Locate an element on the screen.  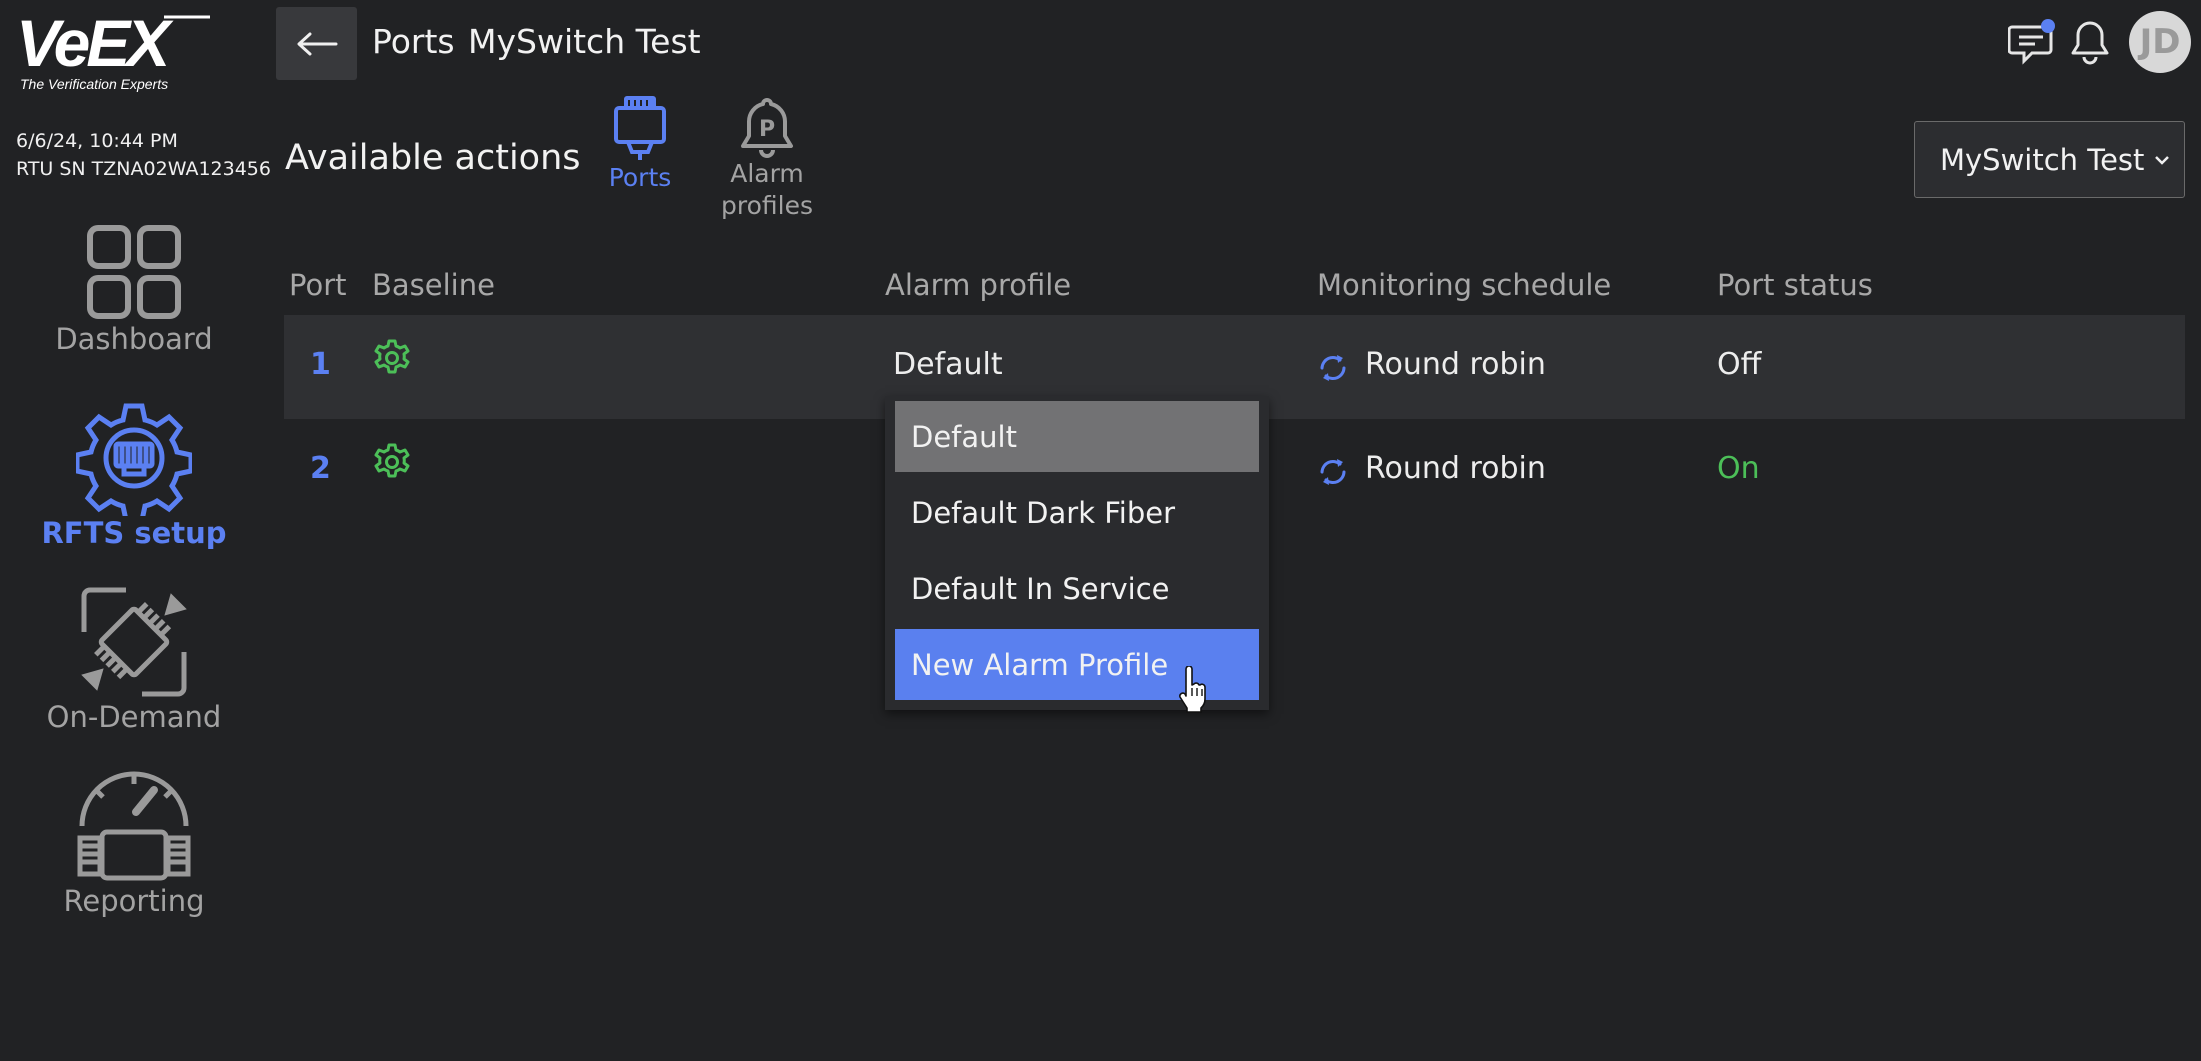
tab-ports-label: Ports is located at coordinates (640, 177).